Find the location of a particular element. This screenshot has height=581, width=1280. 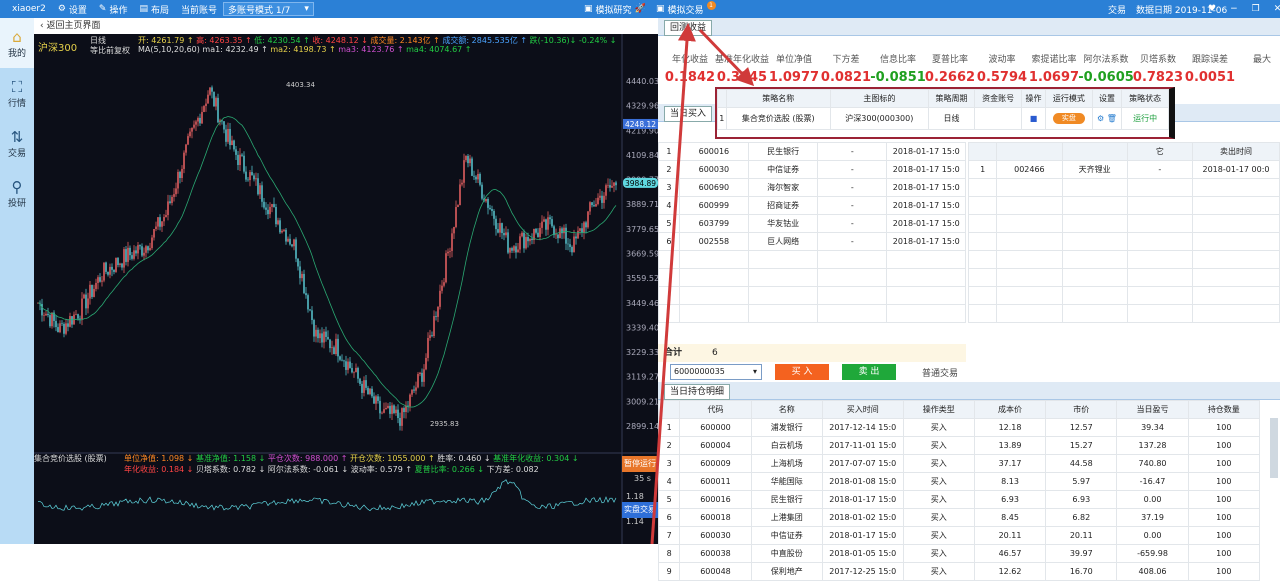

buy-button: 买 入 is located at coordinates (802, 372).